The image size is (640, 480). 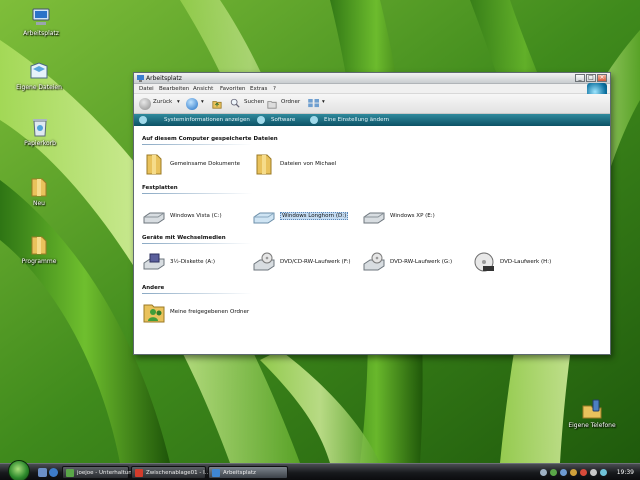 I want to click on taskbar-task-explorer: Arbeitsplatz, so click(x=248, y=472).